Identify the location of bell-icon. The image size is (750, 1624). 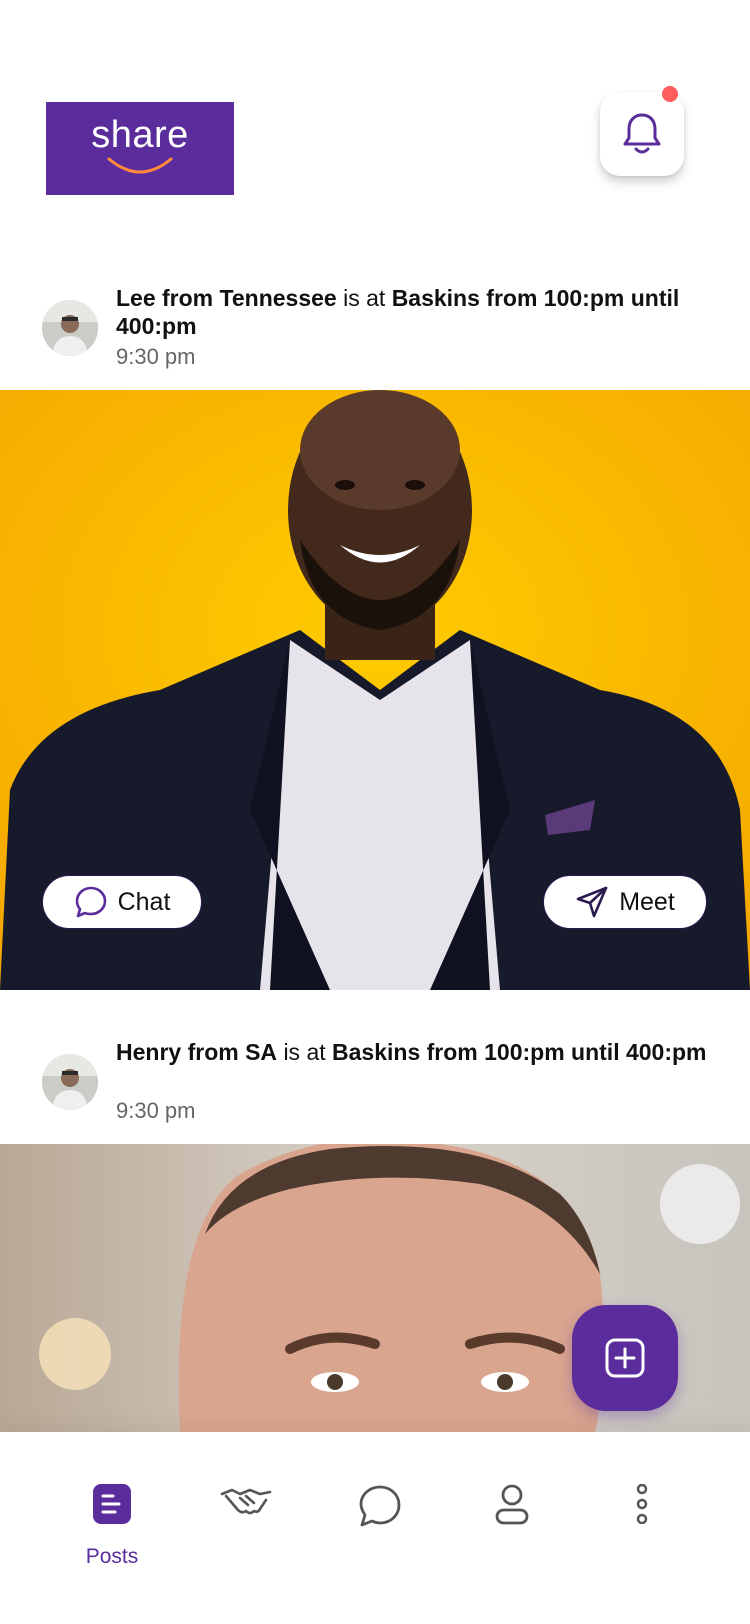
(642, 133).